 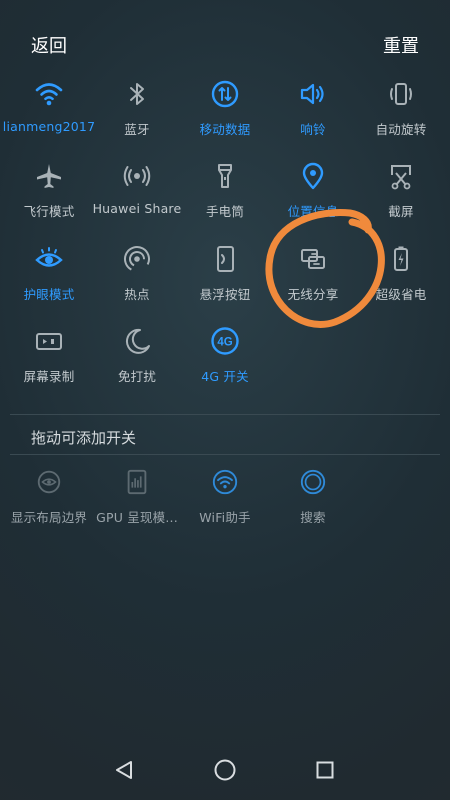 What do you see at coordinates (137, 482) in the screenshot?
I see `gpu-render-icon` at bounding box center [137, 482].